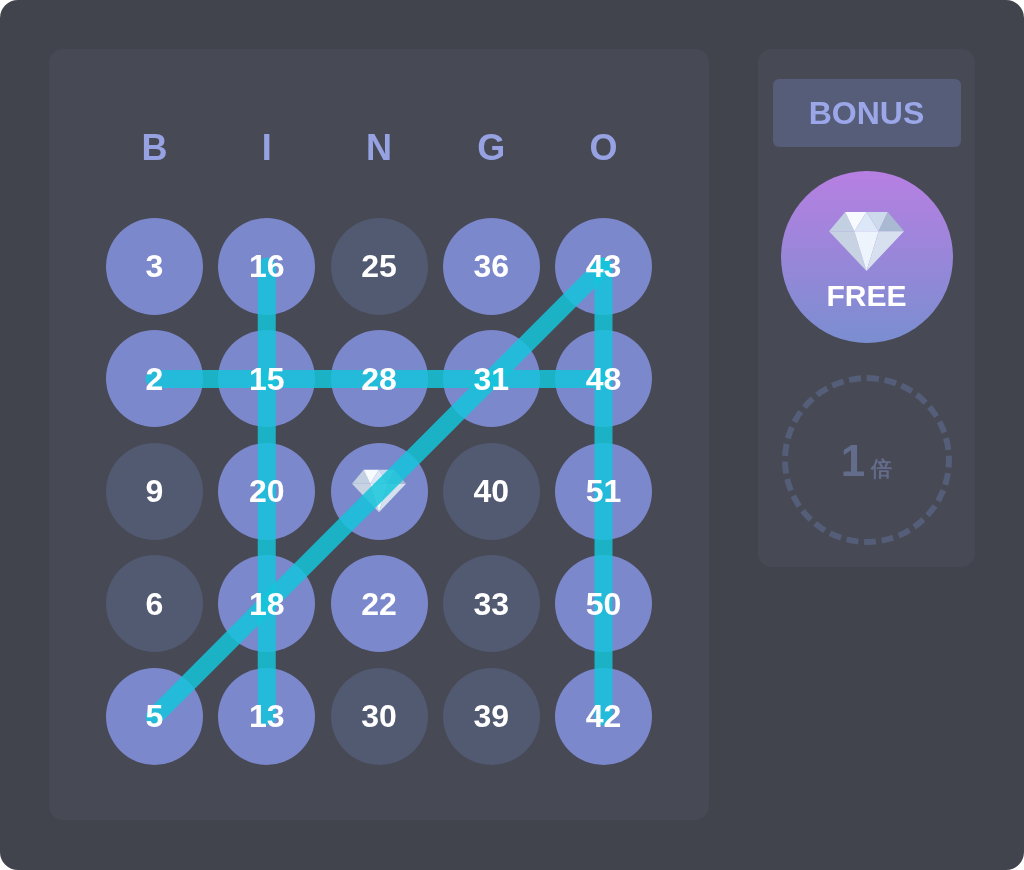 The height and width of the screenshot is (870, 1024). What do you see at coordinates (379, 603) in the screenshot?
I see `bingo-number: 22` at bounding box center [379, 603].